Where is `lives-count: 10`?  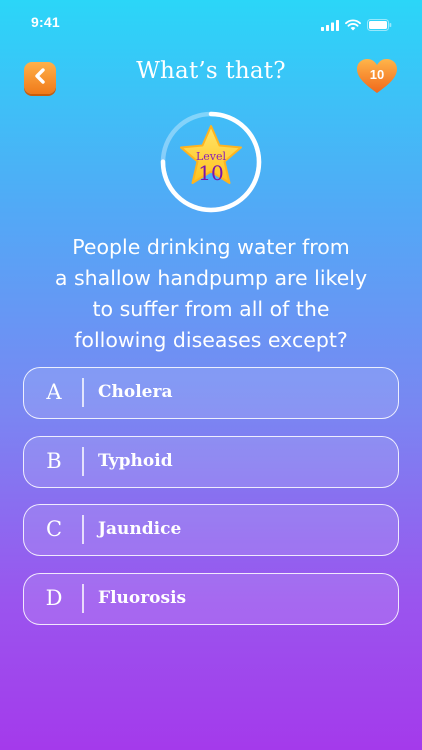
lives-count: 10 is located at coordinates (377, 74).